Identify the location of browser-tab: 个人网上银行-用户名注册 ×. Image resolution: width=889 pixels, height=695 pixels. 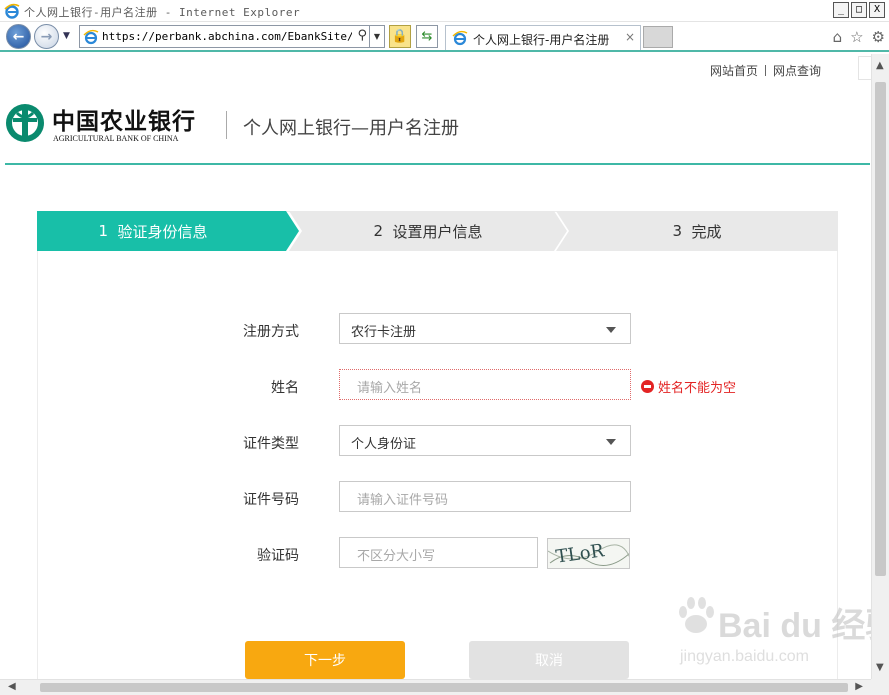
(543, 37).